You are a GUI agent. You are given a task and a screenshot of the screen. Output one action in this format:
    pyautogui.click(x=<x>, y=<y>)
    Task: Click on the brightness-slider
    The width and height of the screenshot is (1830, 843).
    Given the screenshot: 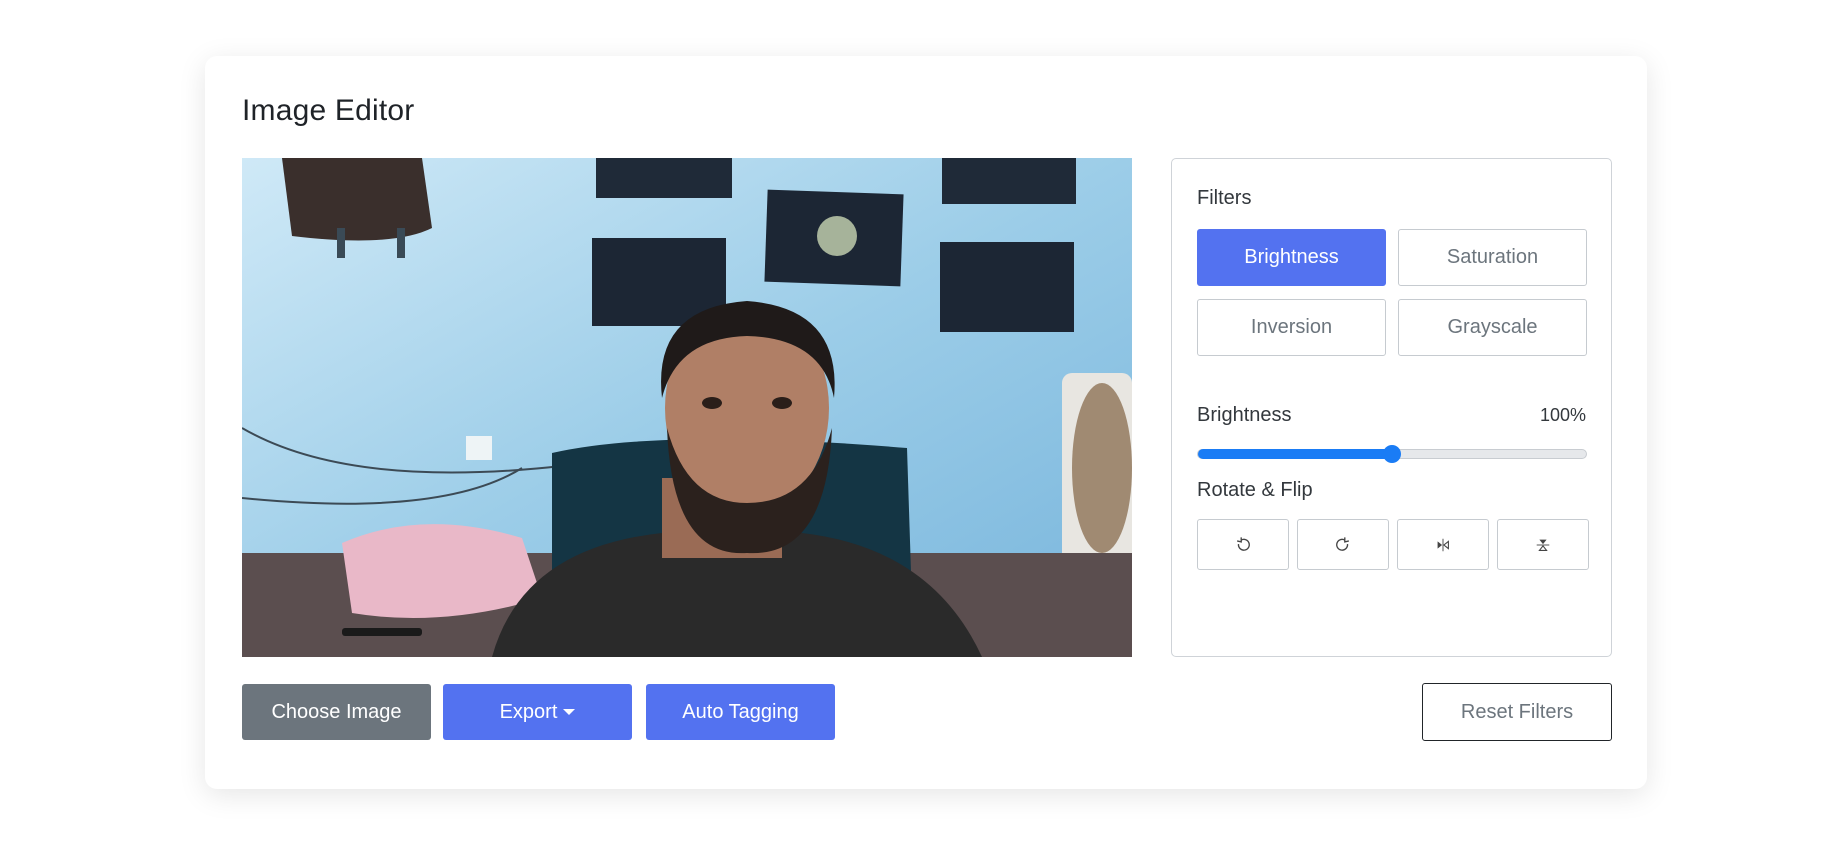 What is the action you would take?
    pyautogui.click(x=1392, y=454)
    